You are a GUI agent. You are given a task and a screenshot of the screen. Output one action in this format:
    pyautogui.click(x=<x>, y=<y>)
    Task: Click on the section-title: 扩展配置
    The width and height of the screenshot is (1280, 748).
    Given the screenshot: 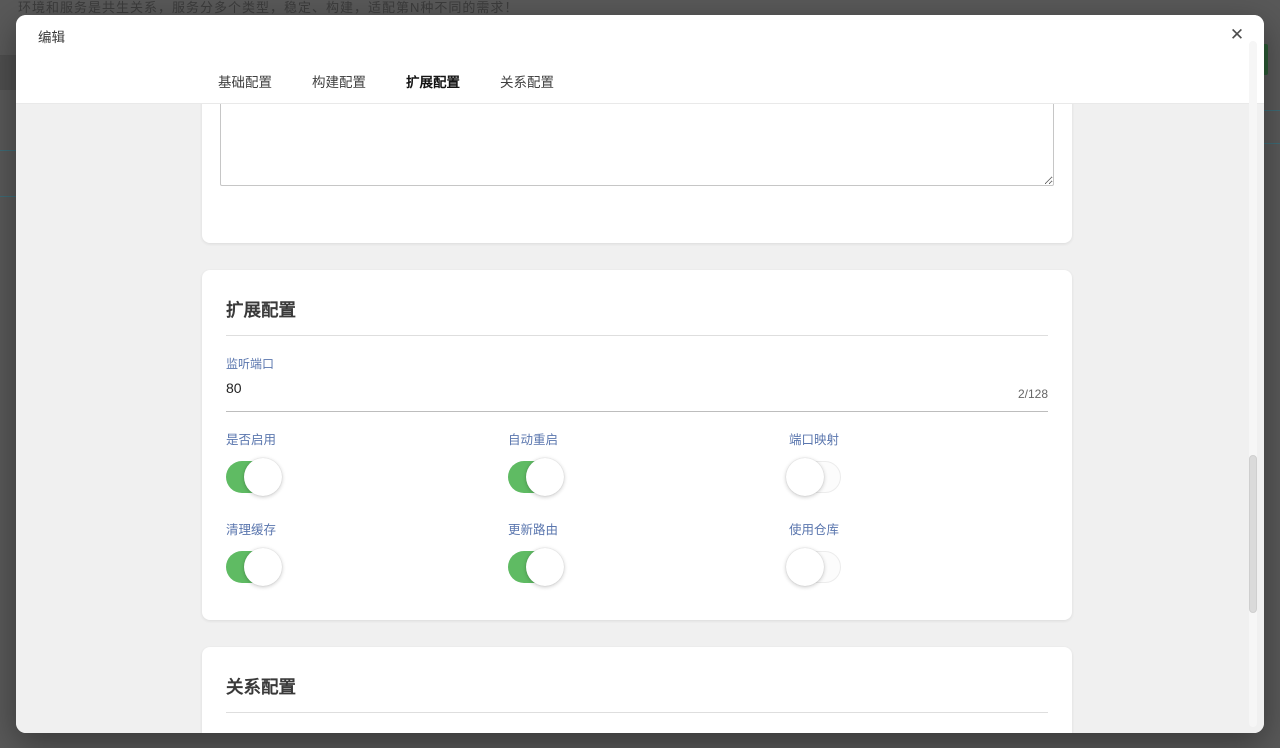 What is the action you would take?
    pyautogui.click(x=261, y=310)
    